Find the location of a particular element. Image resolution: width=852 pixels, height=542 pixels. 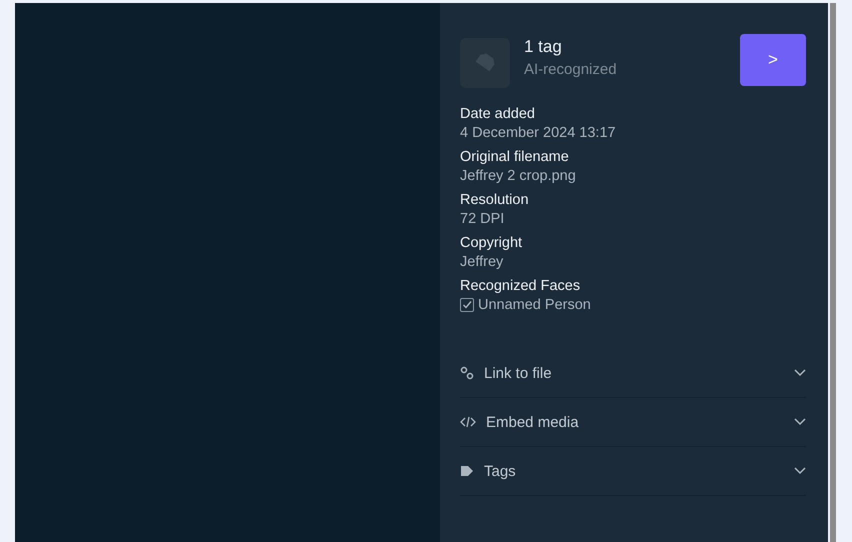

detail-value: 4 December 2024 13:17 is located at coordinates (538, 133).